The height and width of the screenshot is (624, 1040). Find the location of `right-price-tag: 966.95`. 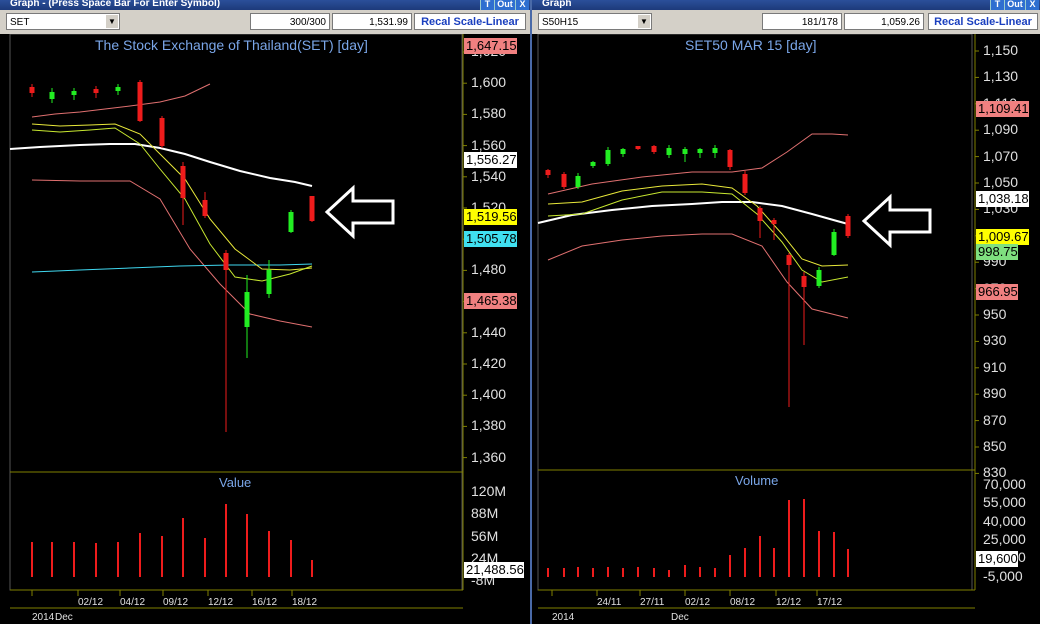

right-price-tag: 966.95 is located at coordinates (997, 292).